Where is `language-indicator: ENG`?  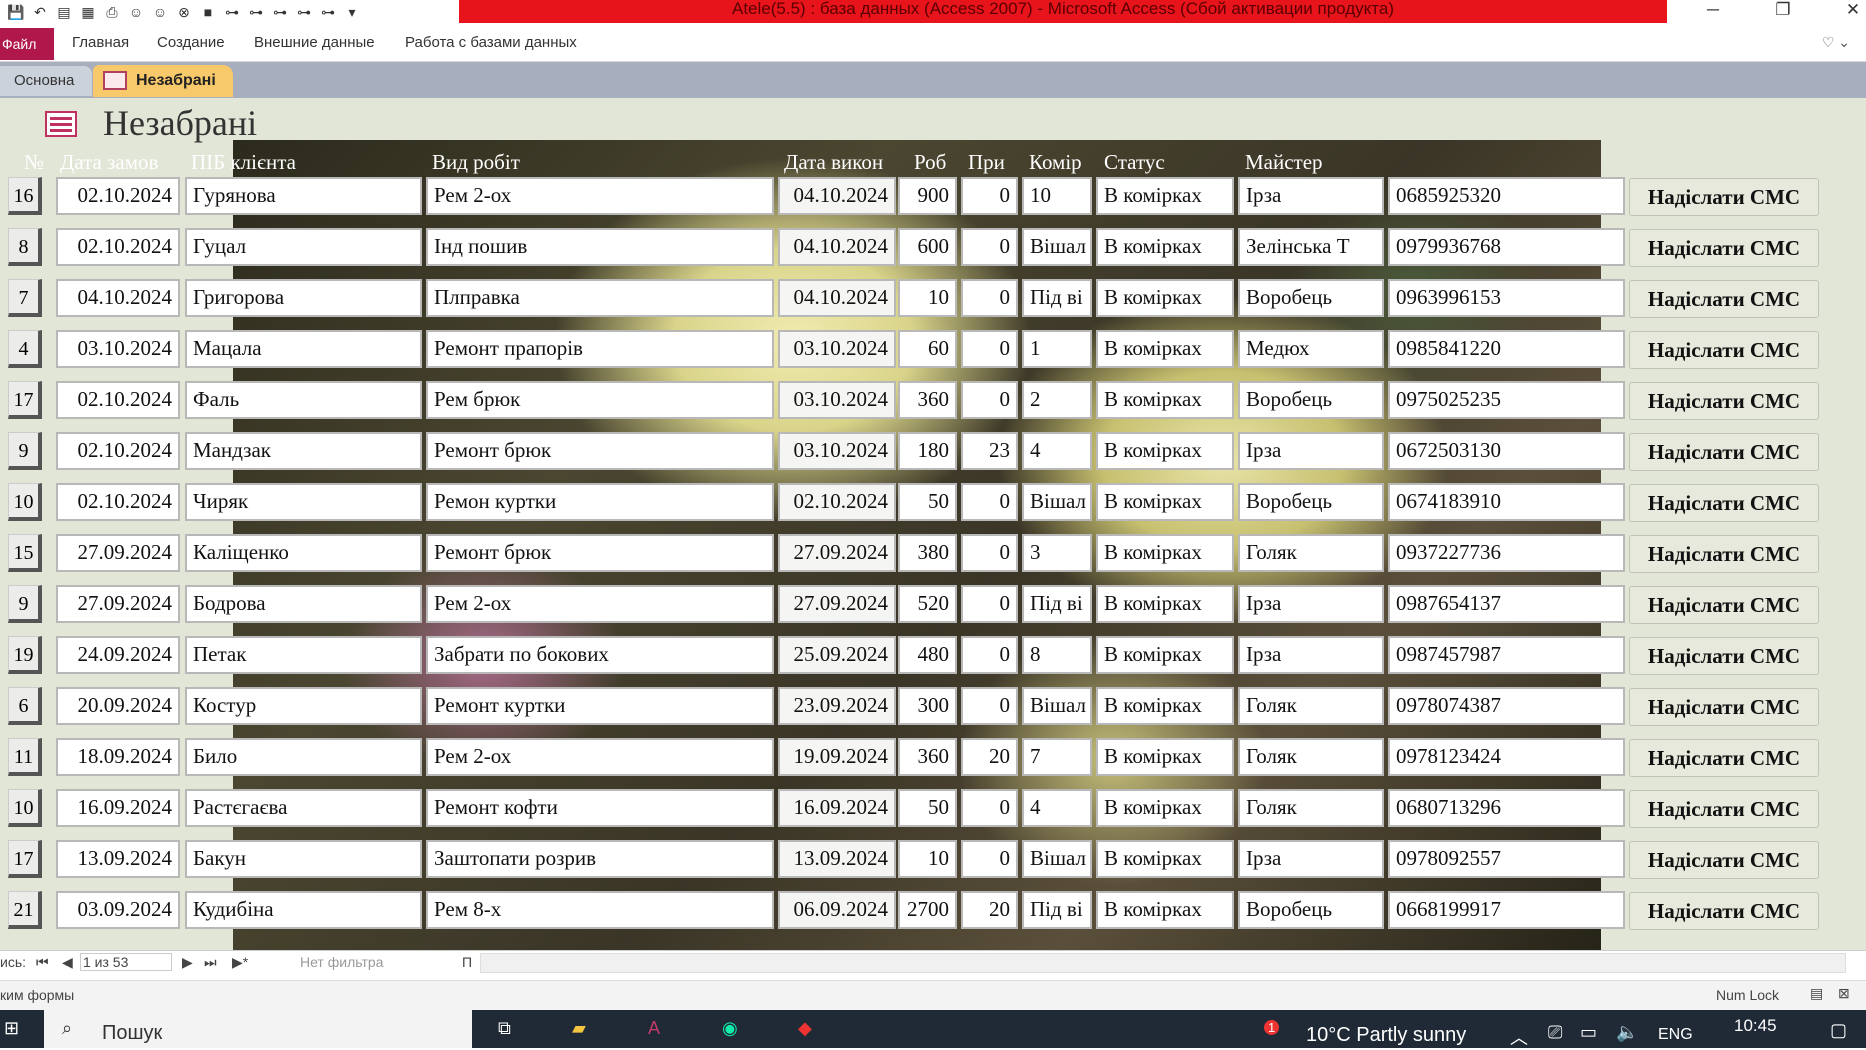 language-indicator: ENG is located at coordinates (1675, 1035).